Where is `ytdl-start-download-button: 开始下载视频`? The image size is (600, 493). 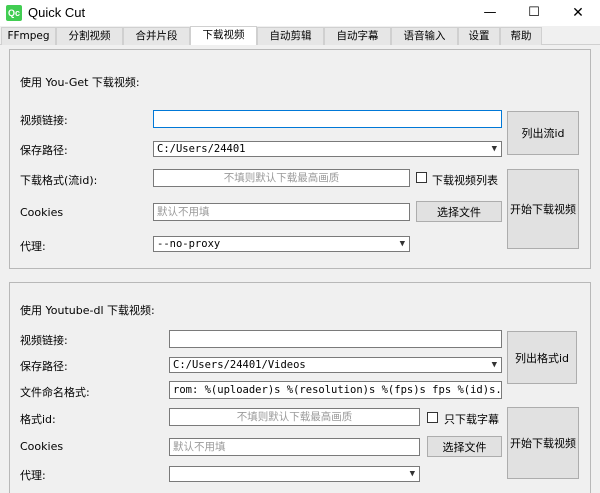 ytdl-start-download-button: 开始下载视频 is located at coordinates (543, 443).